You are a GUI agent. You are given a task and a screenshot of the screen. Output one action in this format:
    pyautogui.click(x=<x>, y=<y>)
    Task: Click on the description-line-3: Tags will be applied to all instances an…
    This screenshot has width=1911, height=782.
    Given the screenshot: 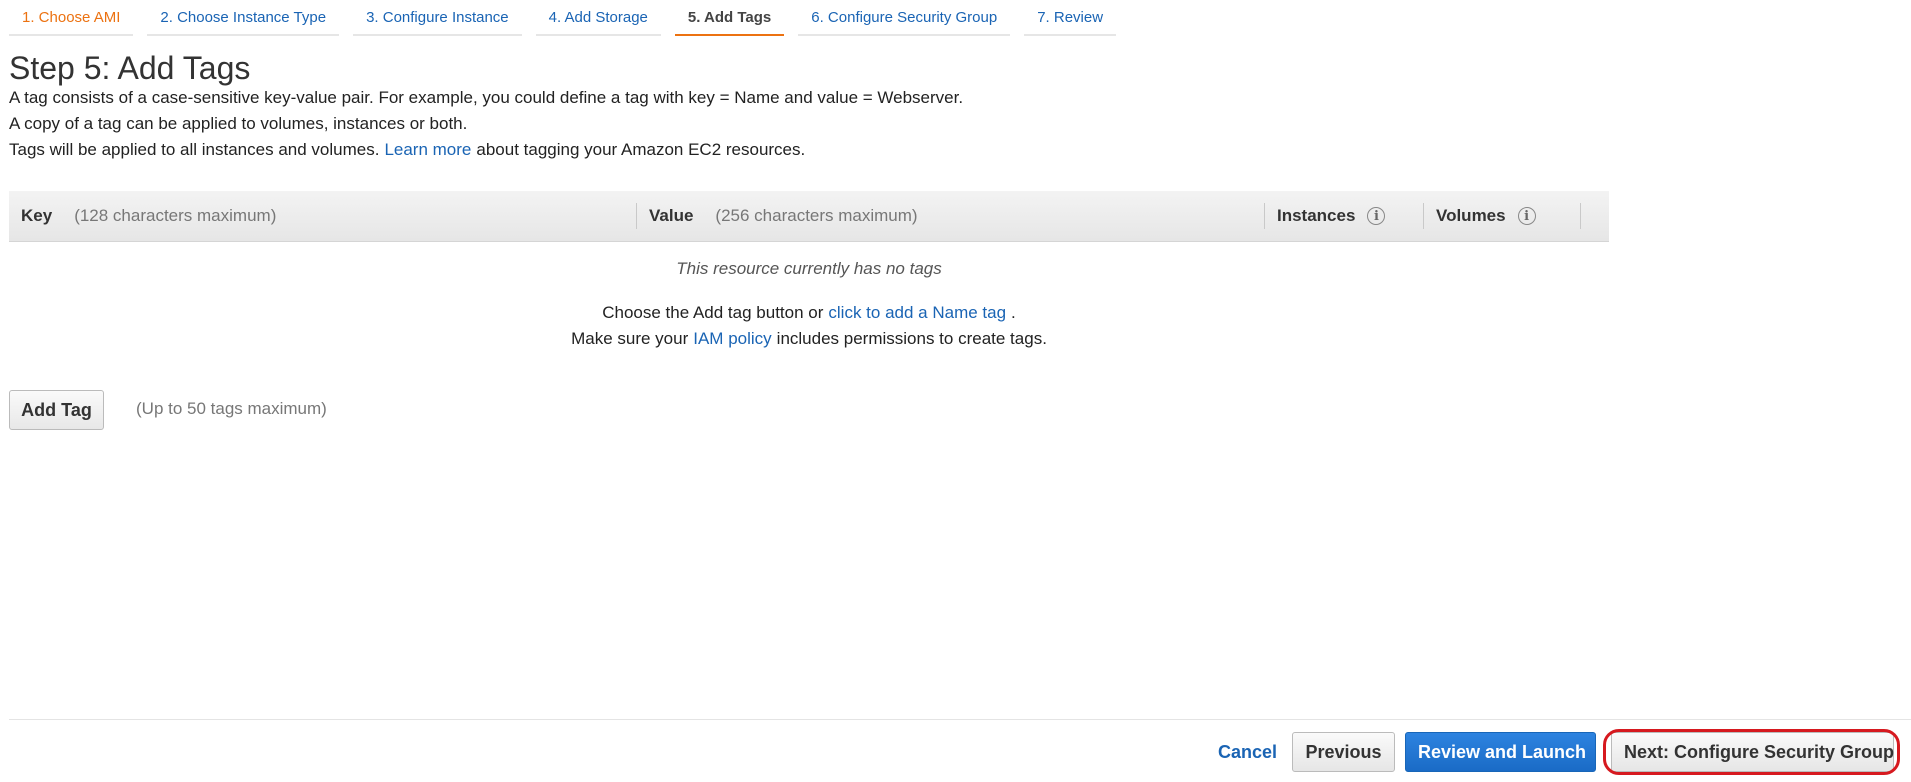 What is the action you would take?
    pyautogui.click(x=407, y=150)
    